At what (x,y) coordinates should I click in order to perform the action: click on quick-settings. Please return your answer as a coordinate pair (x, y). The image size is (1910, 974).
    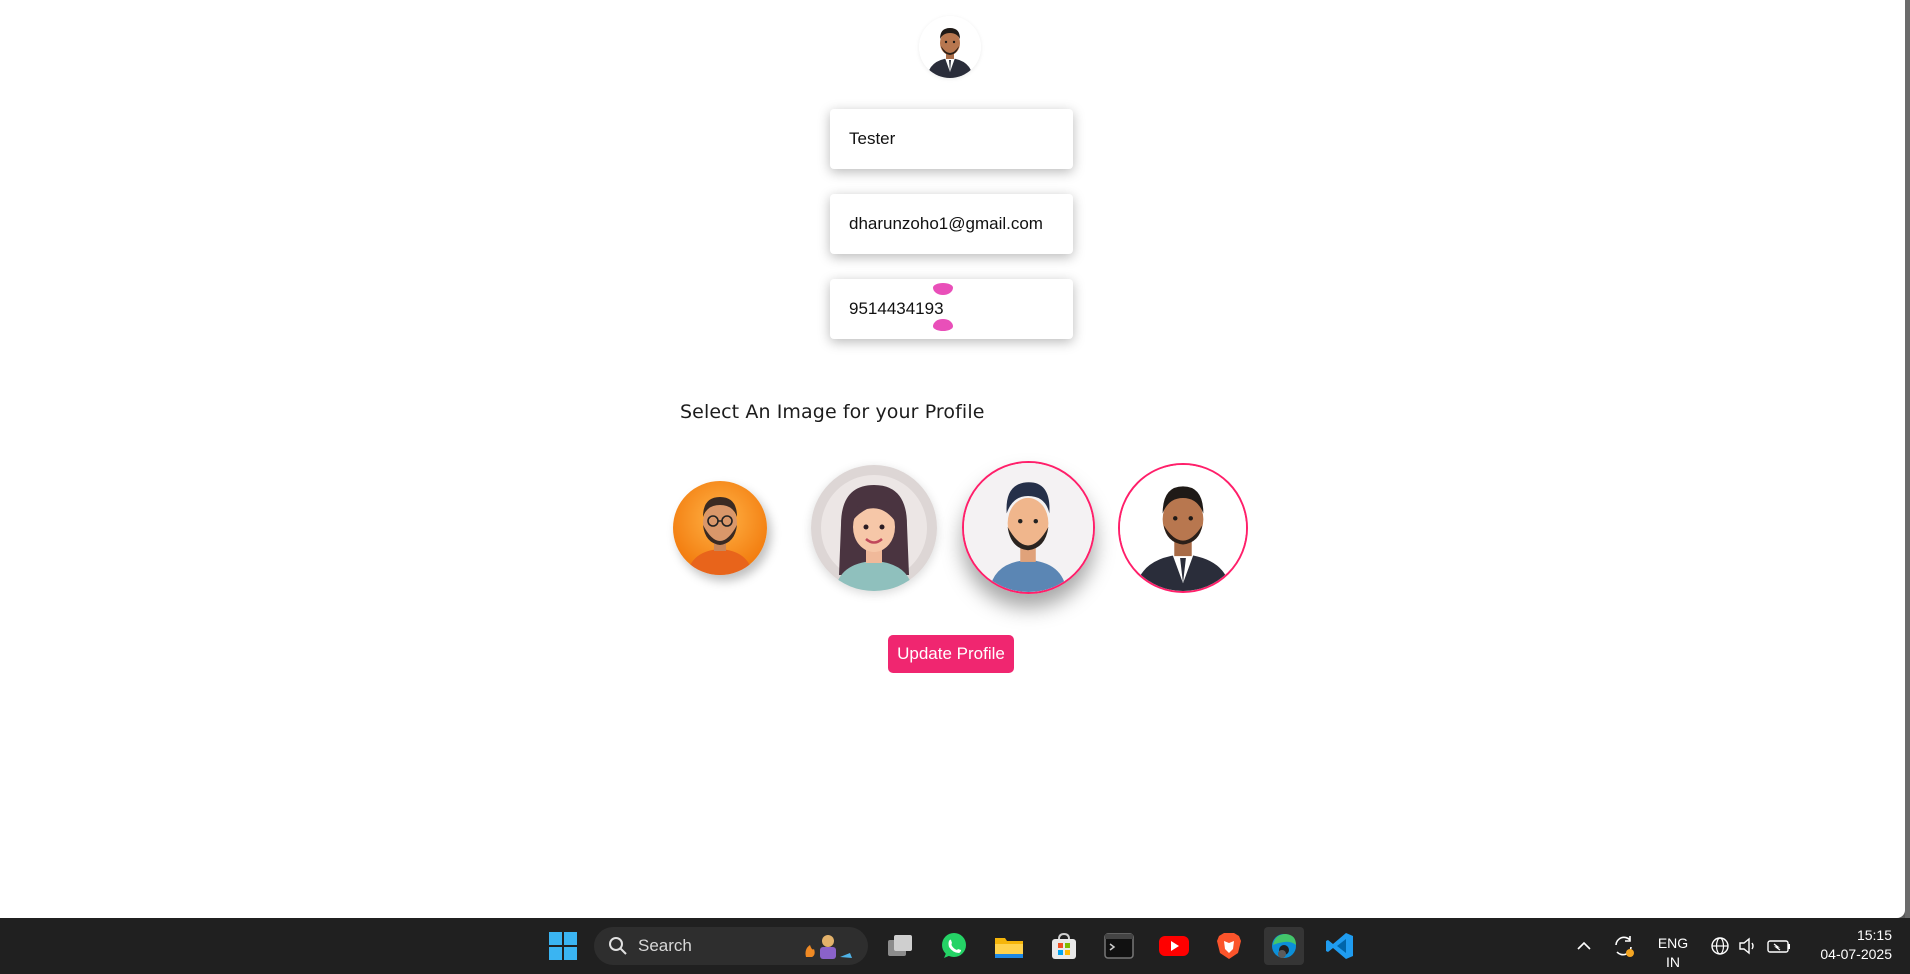
    Looking at the image, I should click on (1750, 946).